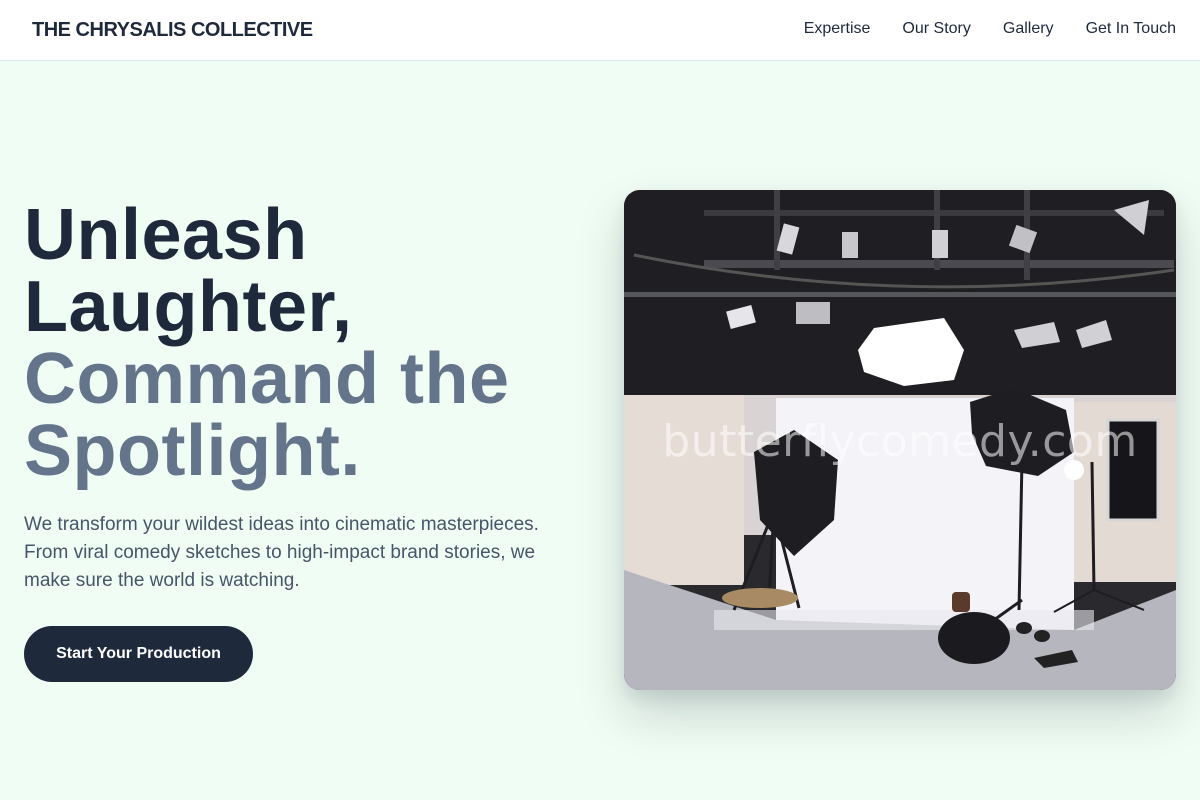 Image resolution: width=1200 pixels, height=800 pixels. Describe the element at coordinates (138, 654) in the screenshot. I see `start-production-button: Start Your Production` at that location.